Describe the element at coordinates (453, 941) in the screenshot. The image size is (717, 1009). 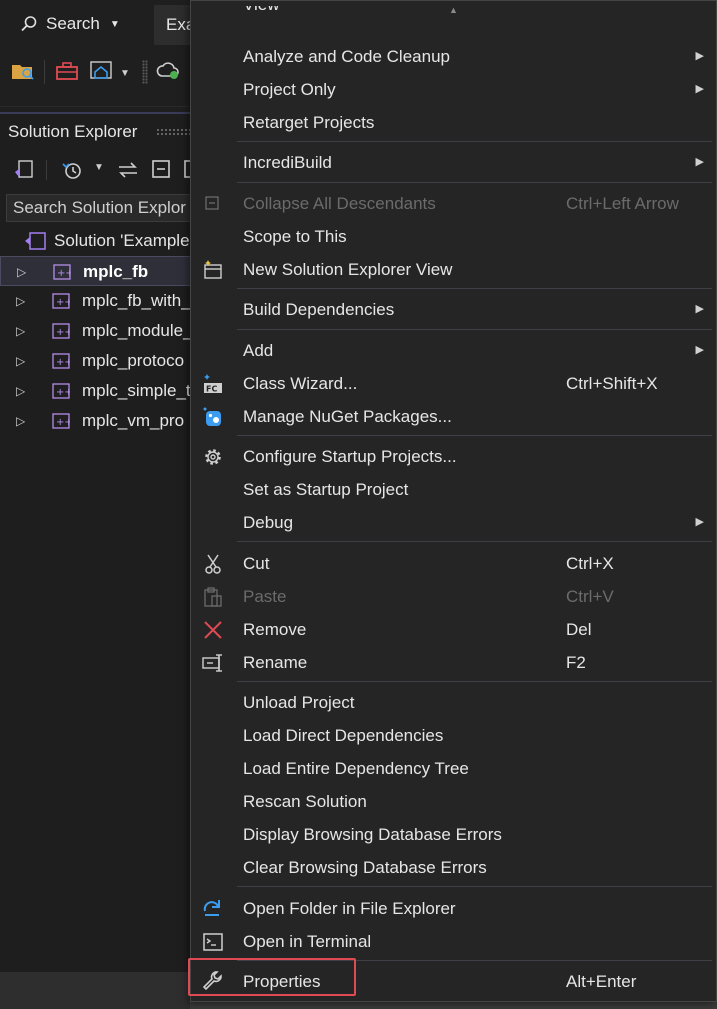
I see `menu-item-open-in-terminal: Open in Terminal` at that location.